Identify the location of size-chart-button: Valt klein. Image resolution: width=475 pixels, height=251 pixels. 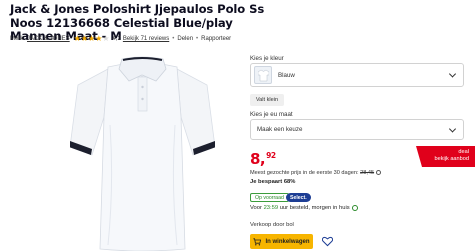
(267, 100).